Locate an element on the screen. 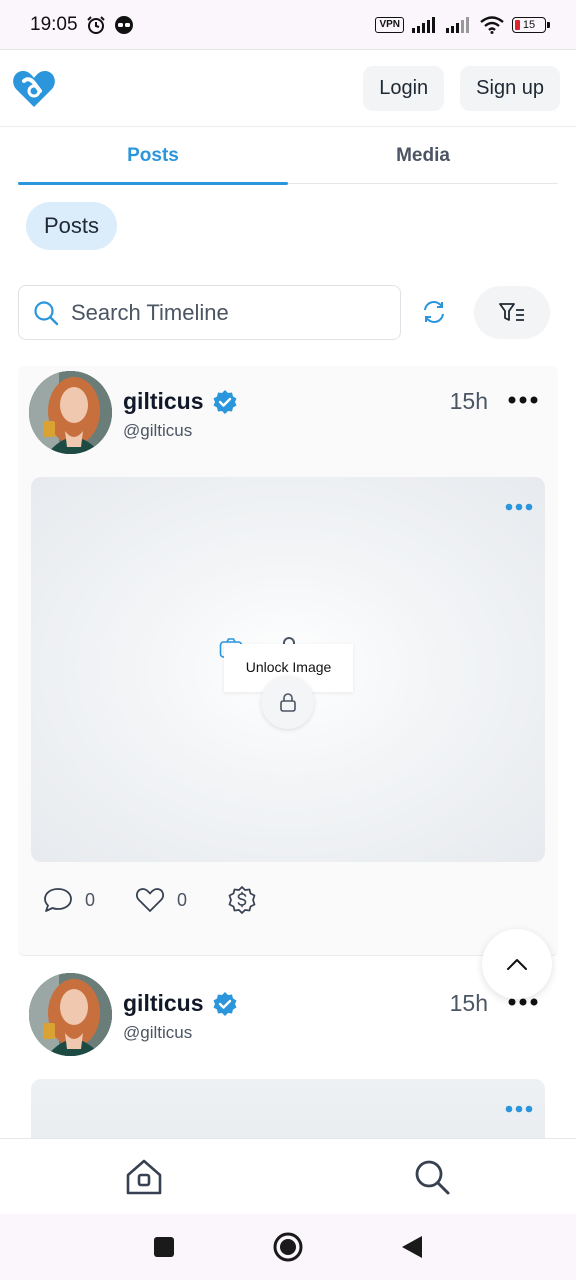  refresh-button is located at coordinates (434, 312).